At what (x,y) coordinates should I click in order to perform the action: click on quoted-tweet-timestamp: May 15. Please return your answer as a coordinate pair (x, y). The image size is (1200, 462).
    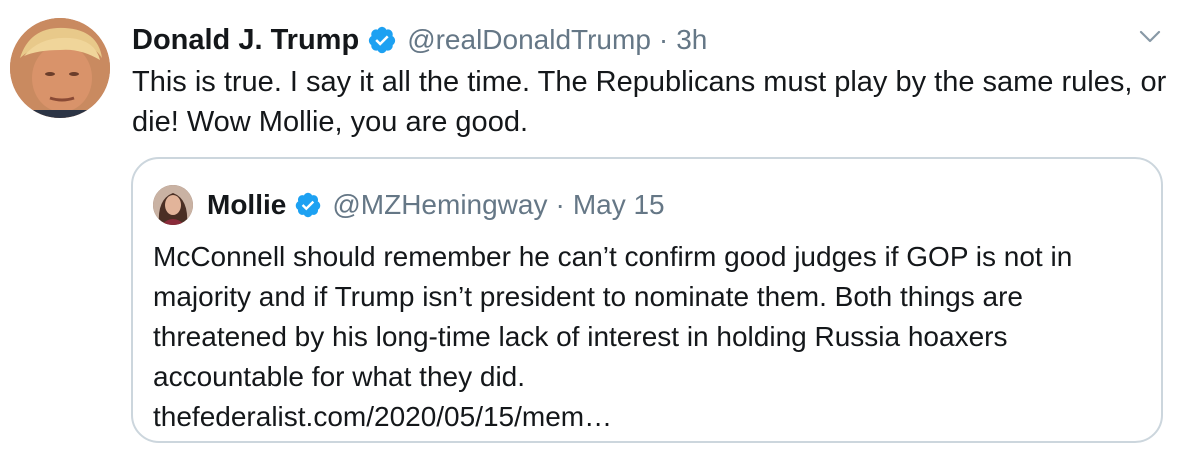
    Looking at the image, I should click on (619, 205).